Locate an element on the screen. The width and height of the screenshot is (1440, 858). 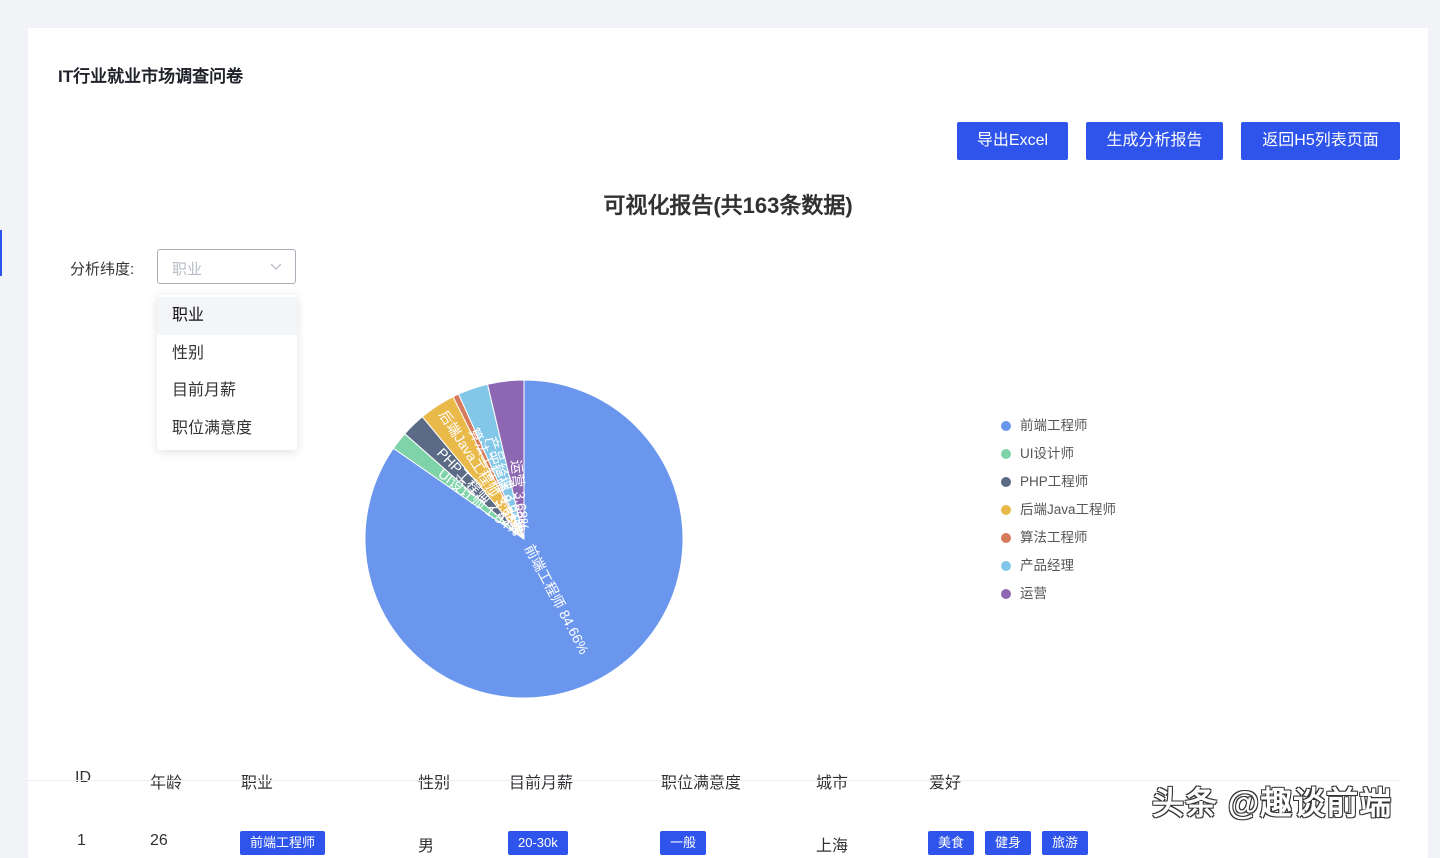
legend-item-3: 后端Java工程师 is located at coordinates (1058, 514).